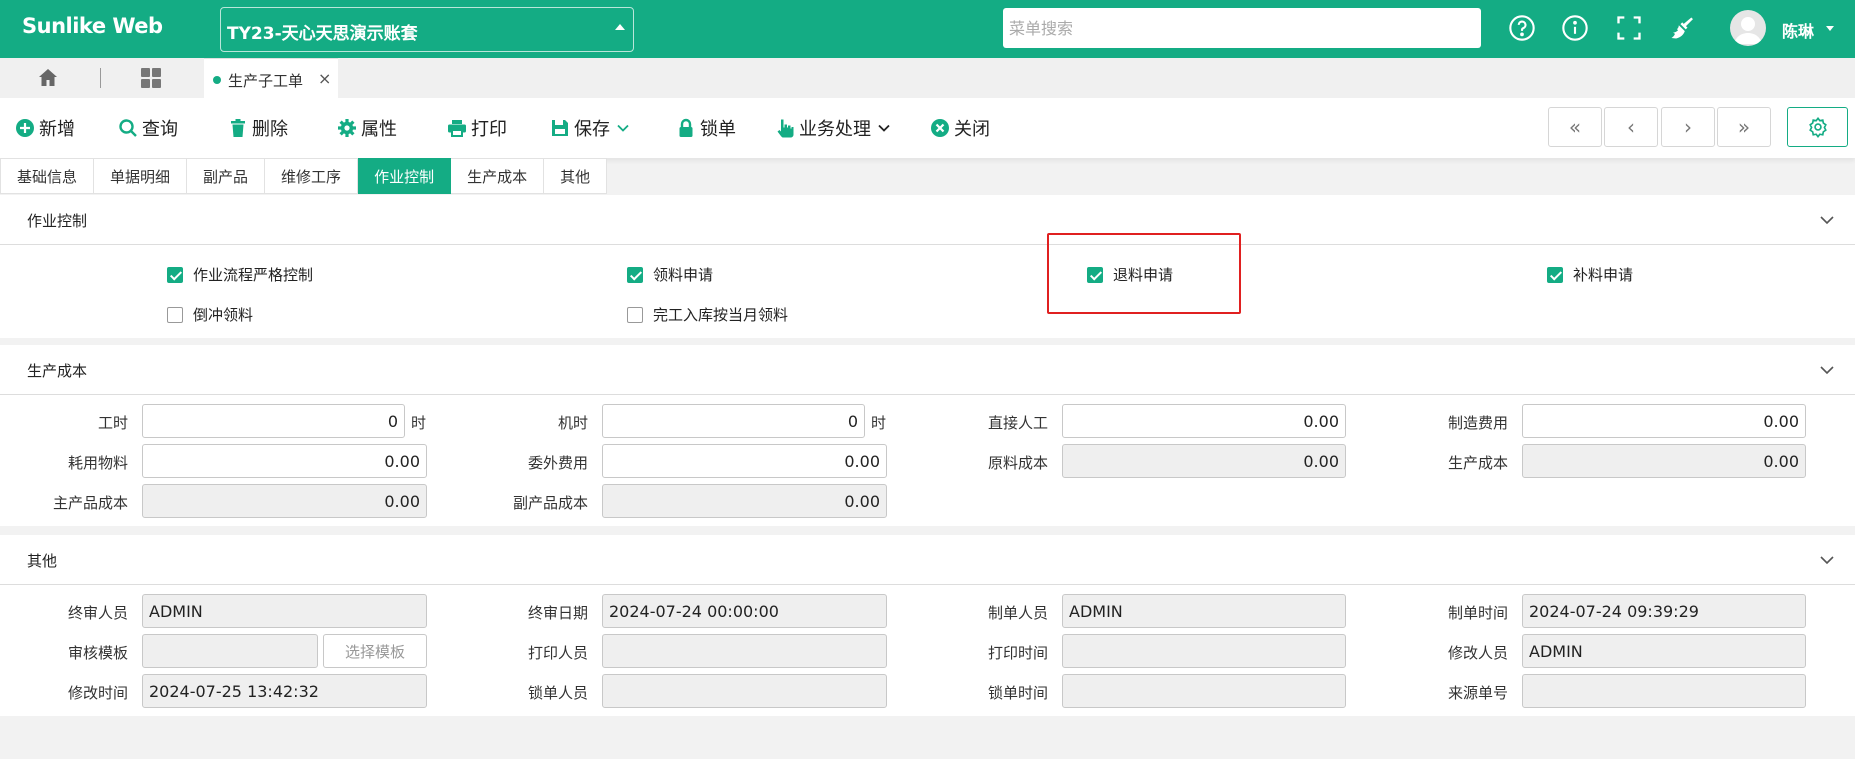 The image size is (1855, 759). I want to click on close-tab-icon: ×, so click(324, 78).